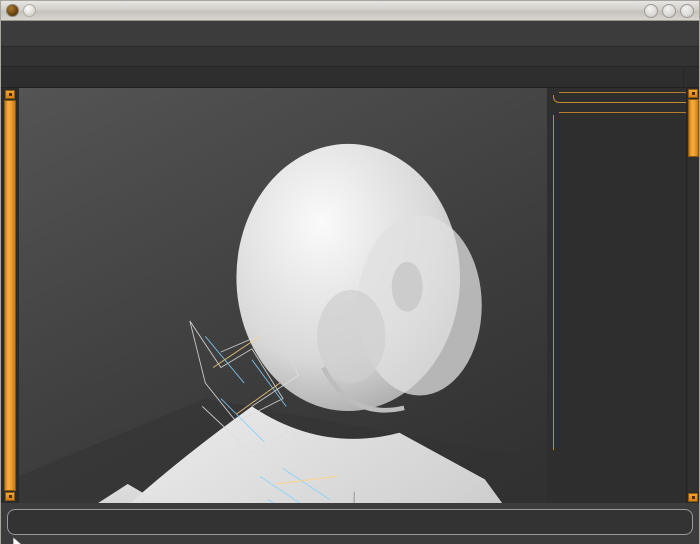  Describe the element at coordinates (29, 10) in the screenshot. I see `window-icon` at that location.